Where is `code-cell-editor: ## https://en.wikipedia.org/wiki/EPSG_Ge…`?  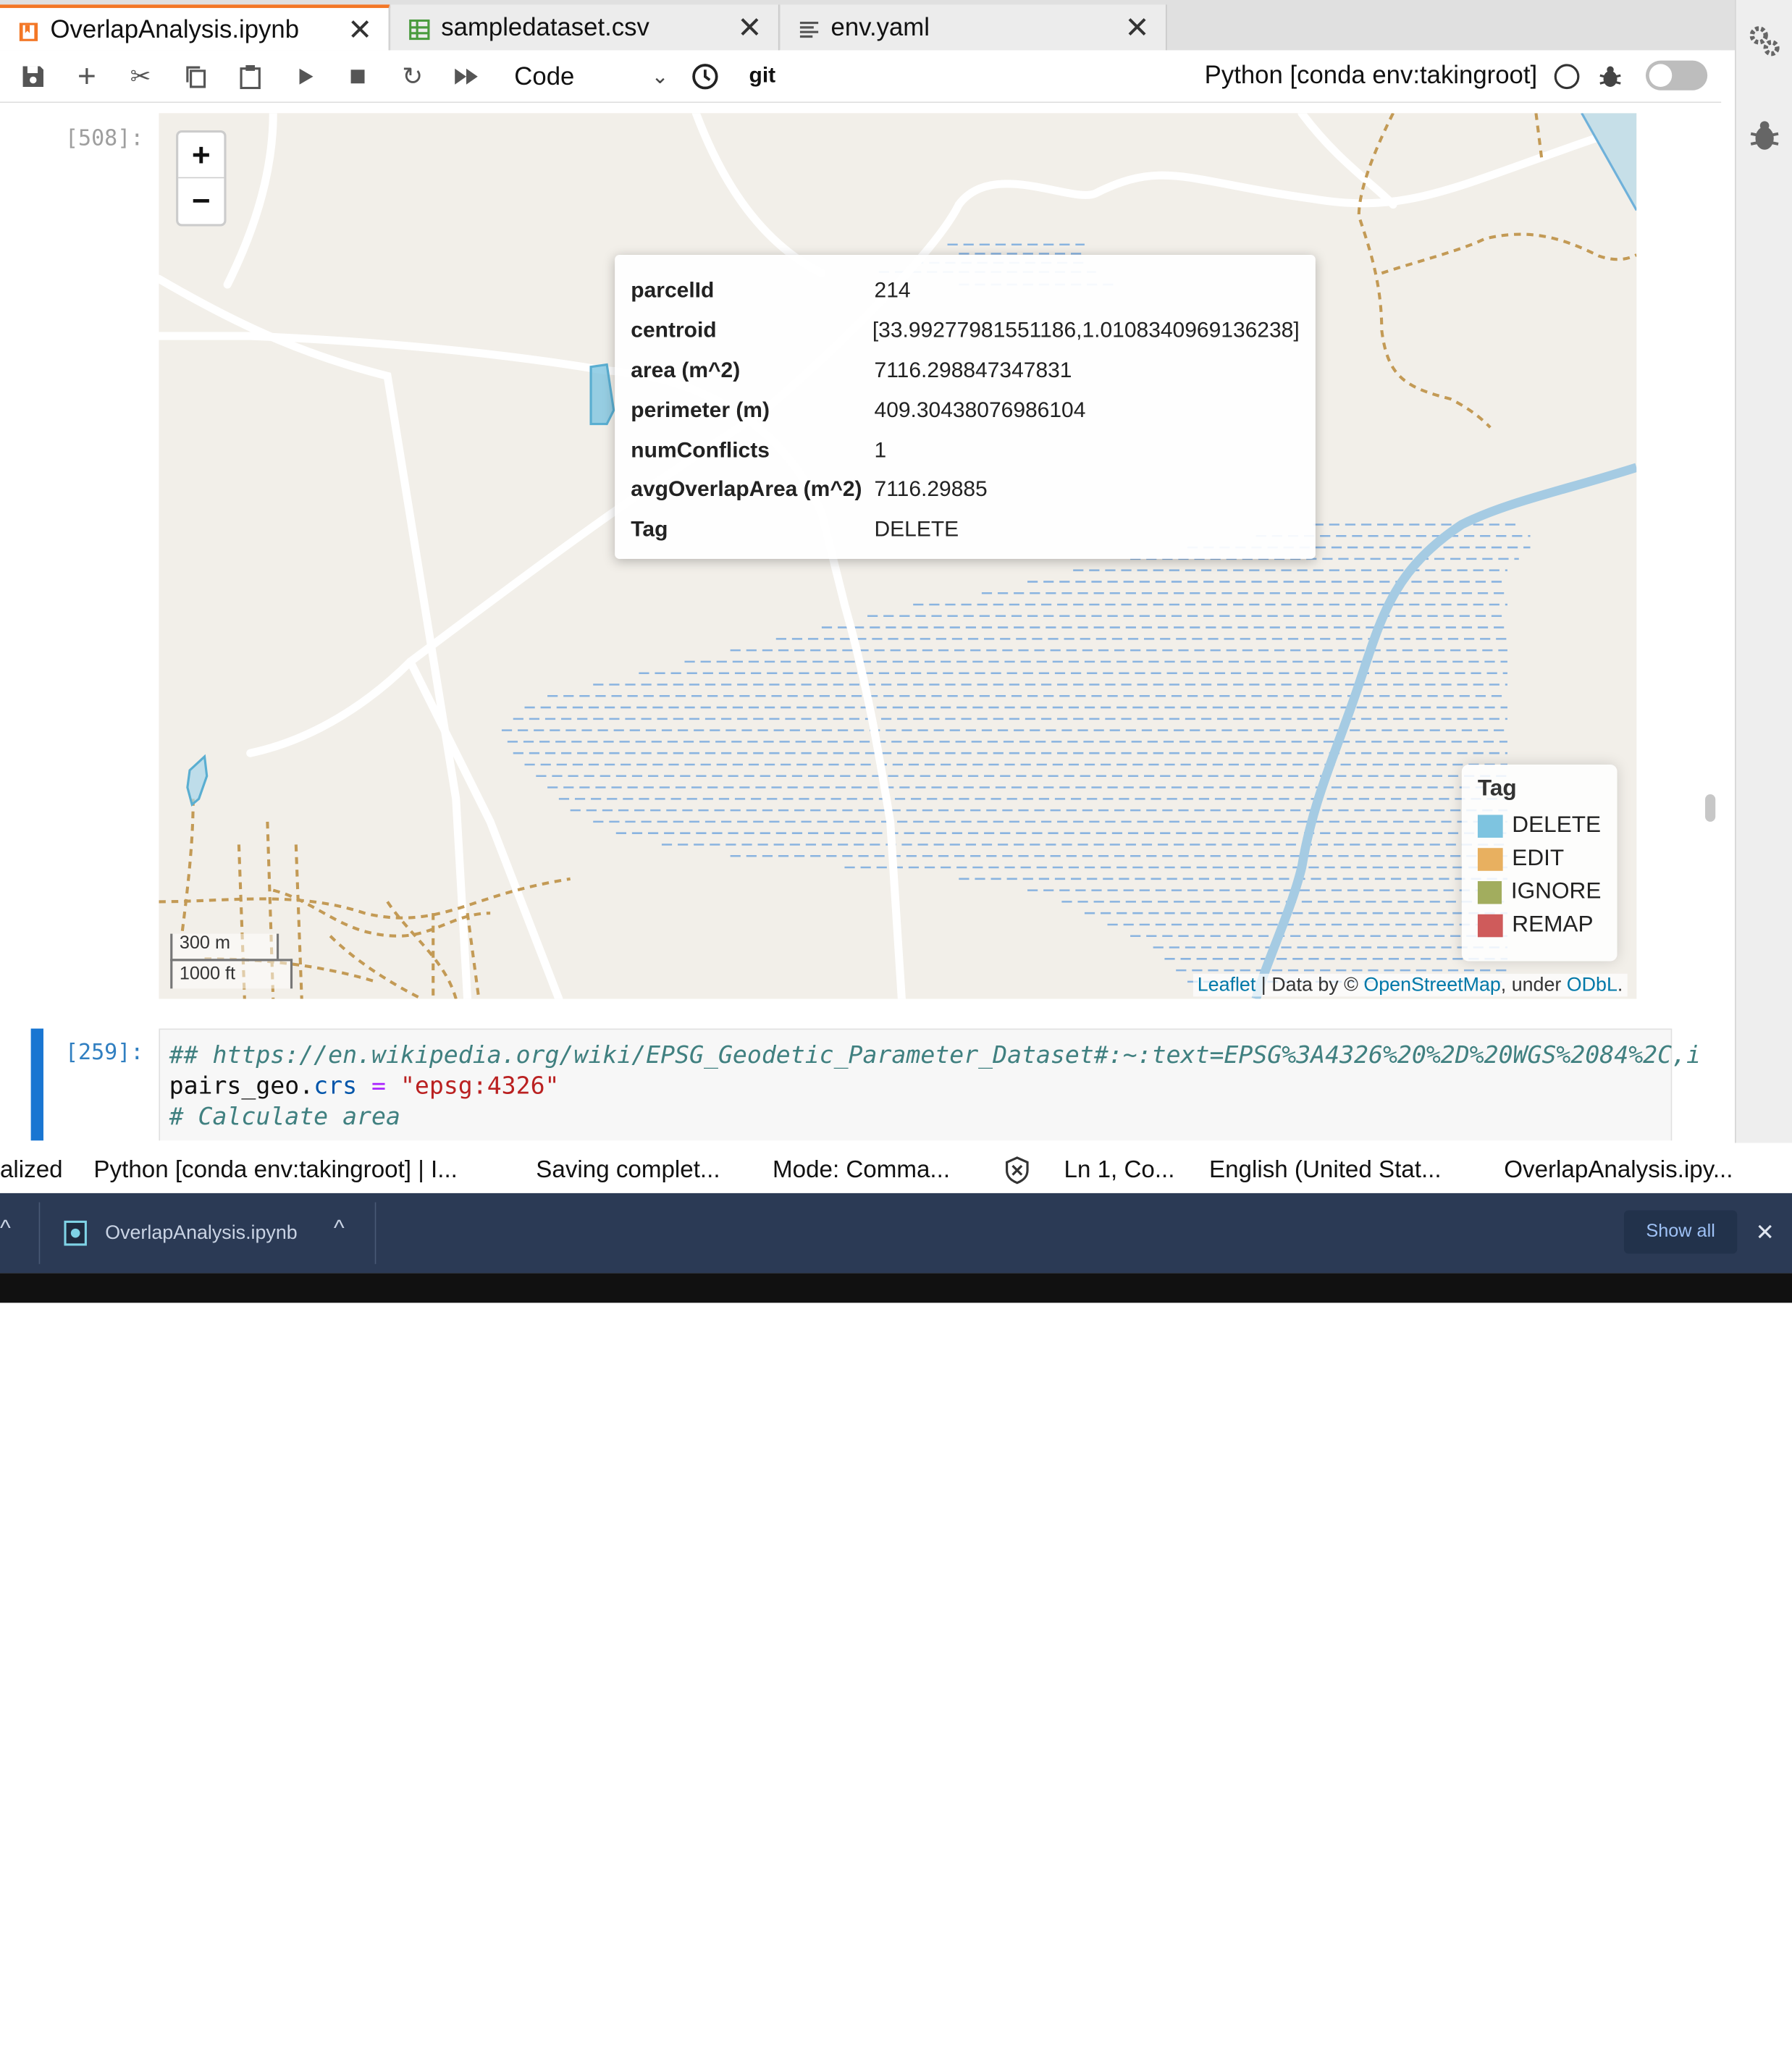
code-cell-editor: ## https://en.wikipedia.org/wiki/EPSG_Ge… is located at coordinates (930, 1084).